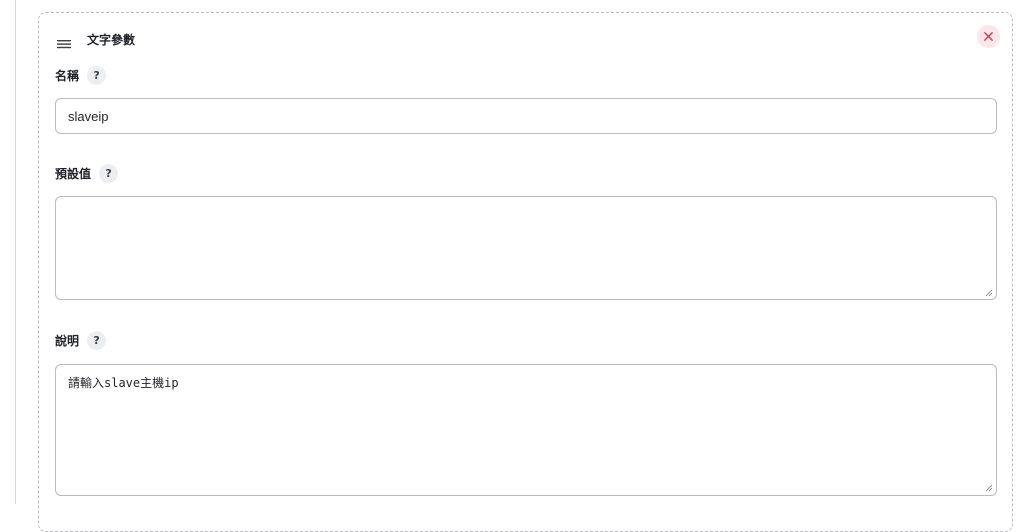 The image size is (1024, 532). I want to click on name-help-icon: ?, so click(97, 75).